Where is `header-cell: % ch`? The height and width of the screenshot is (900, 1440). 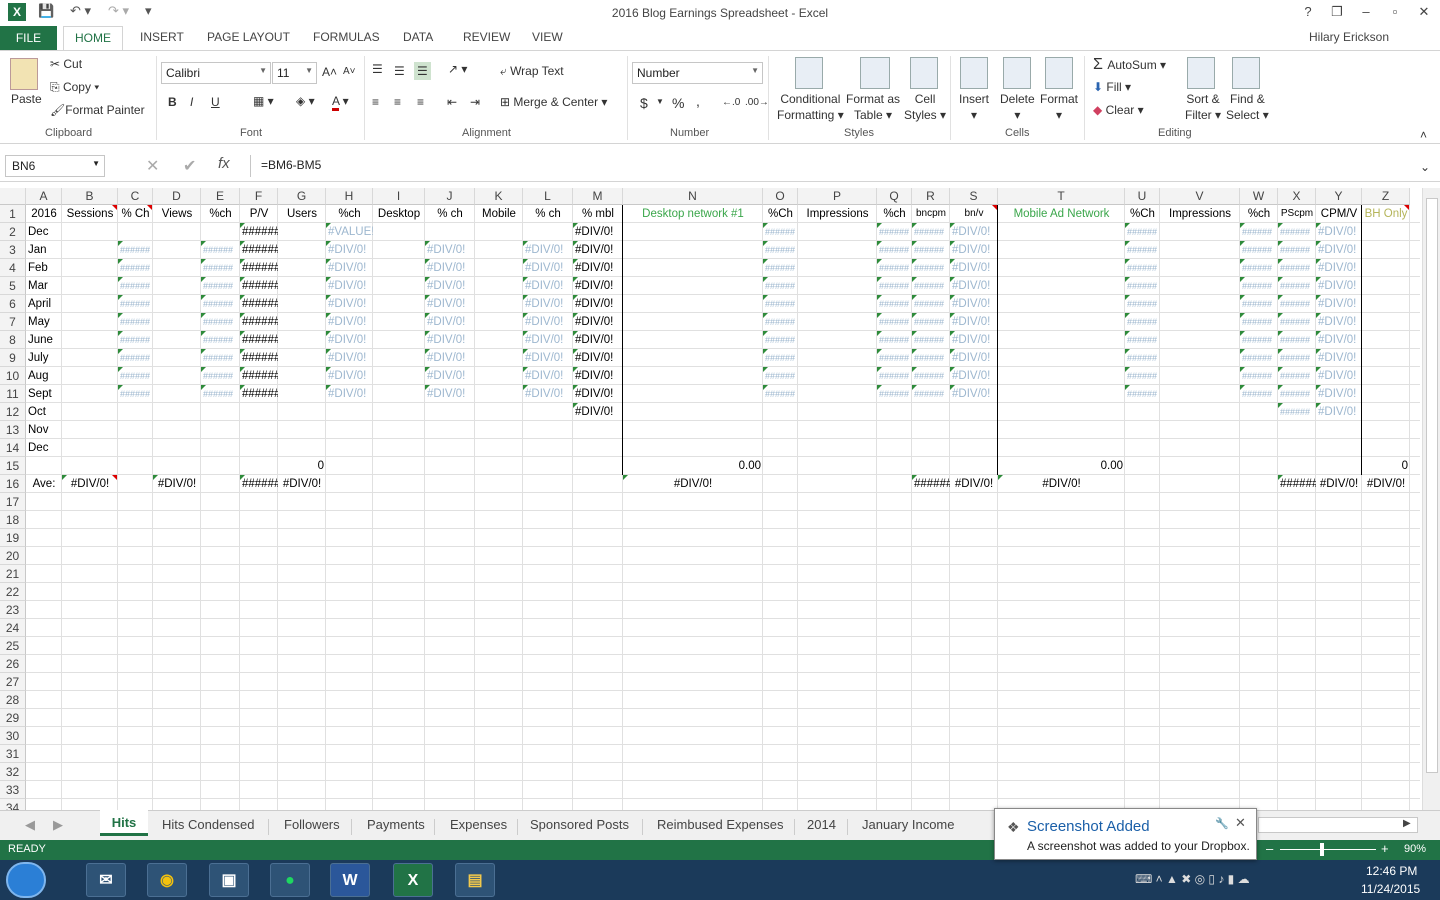
header-cell: % ch is located at coordinates (450, 214).